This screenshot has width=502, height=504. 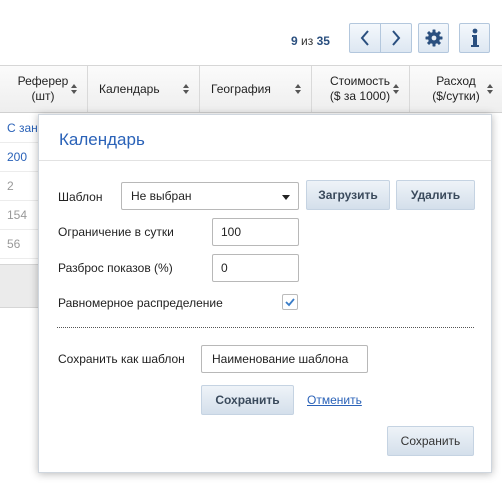 I want to click on table-body: С зан 200 2 154 56, so click(x=20, y=186).